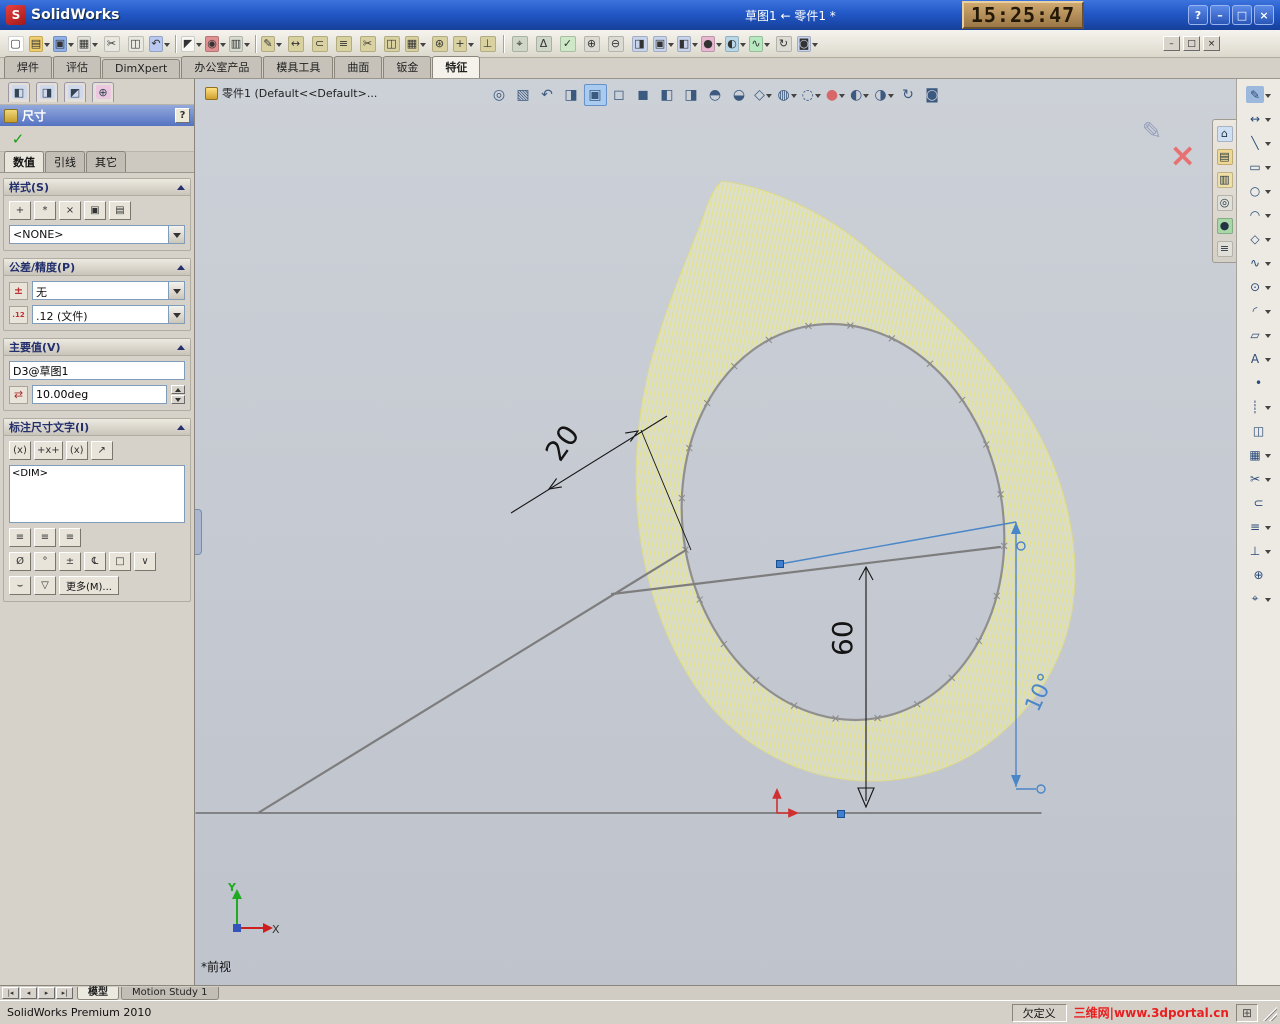 Image resolution: width=1280 pixels, height=1024 pixels. Describe the element at coordinates (842, 638) in the screenshot. I see `dimension-60-text: 60` at that location.